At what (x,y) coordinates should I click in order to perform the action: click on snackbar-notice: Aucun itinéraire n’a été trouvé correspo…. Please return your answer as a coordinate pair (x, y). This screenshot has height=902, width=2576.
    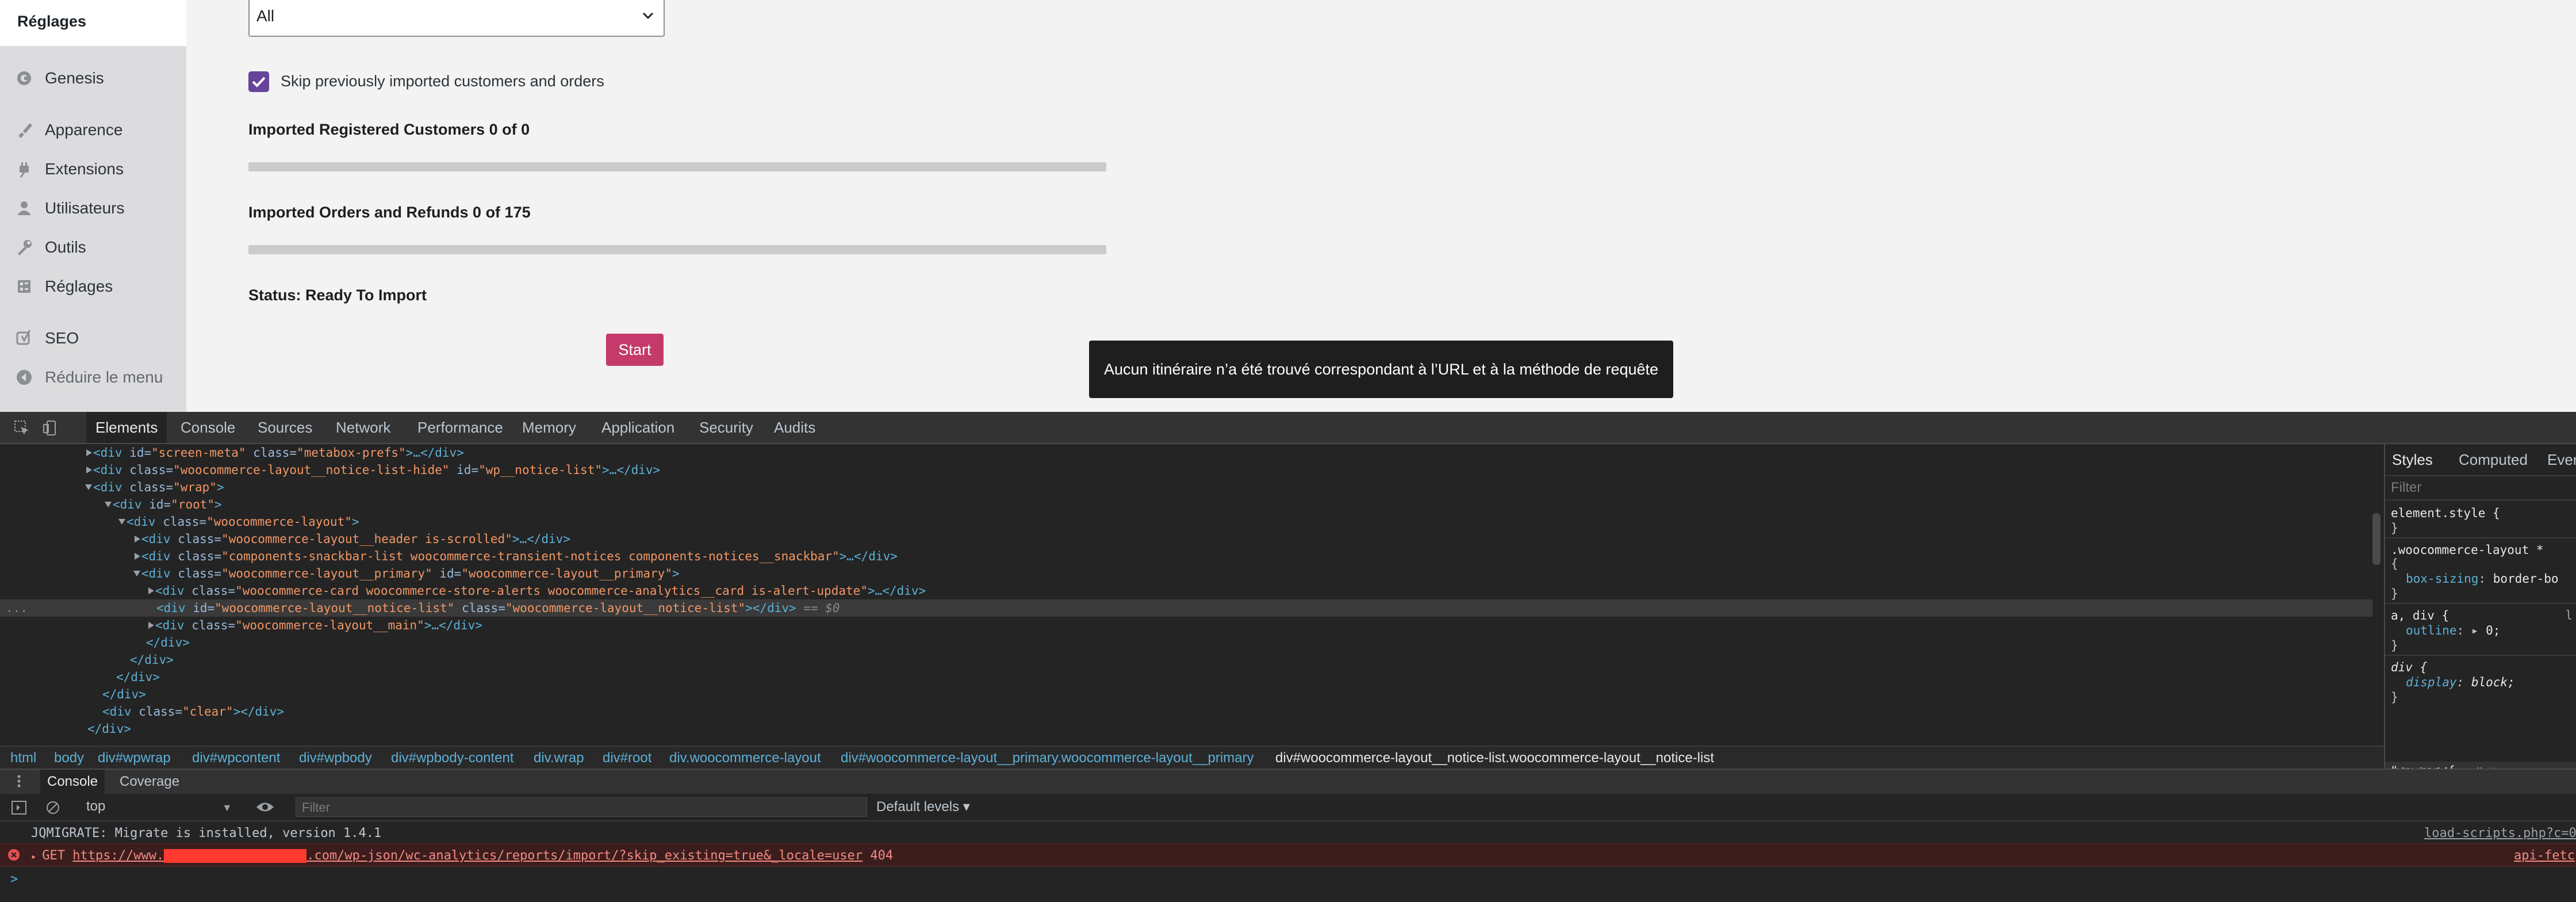
    Looking at the image, I should click on (1381, 369).